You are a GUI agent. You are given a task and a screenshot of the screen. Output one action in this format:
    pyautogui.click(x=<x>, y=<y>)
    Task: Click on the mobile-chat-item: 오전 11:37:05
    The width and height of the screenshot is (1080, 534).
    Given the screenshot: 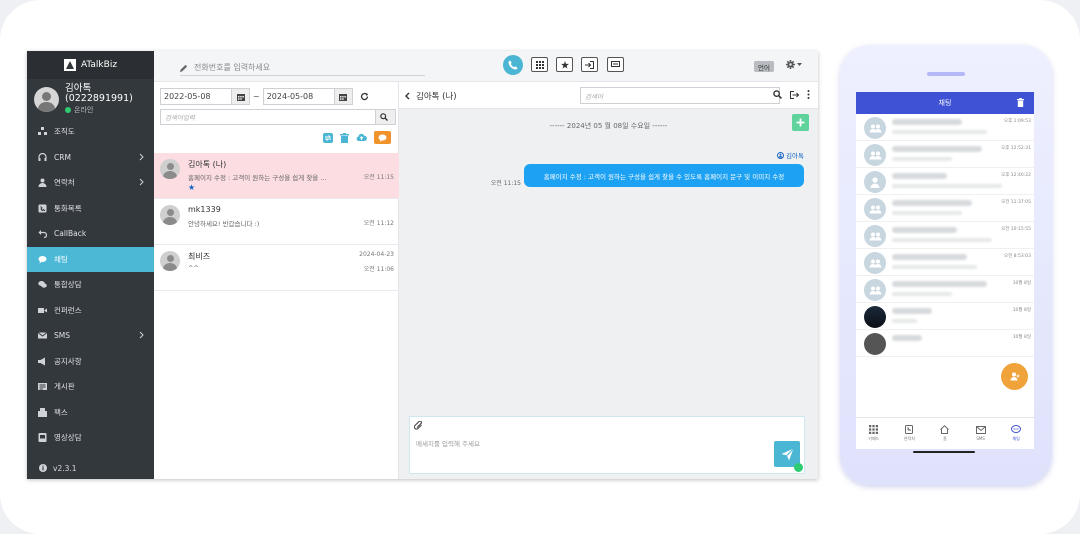 What is the action you would take?
    pyautogui.click(x=945, y=208)
    